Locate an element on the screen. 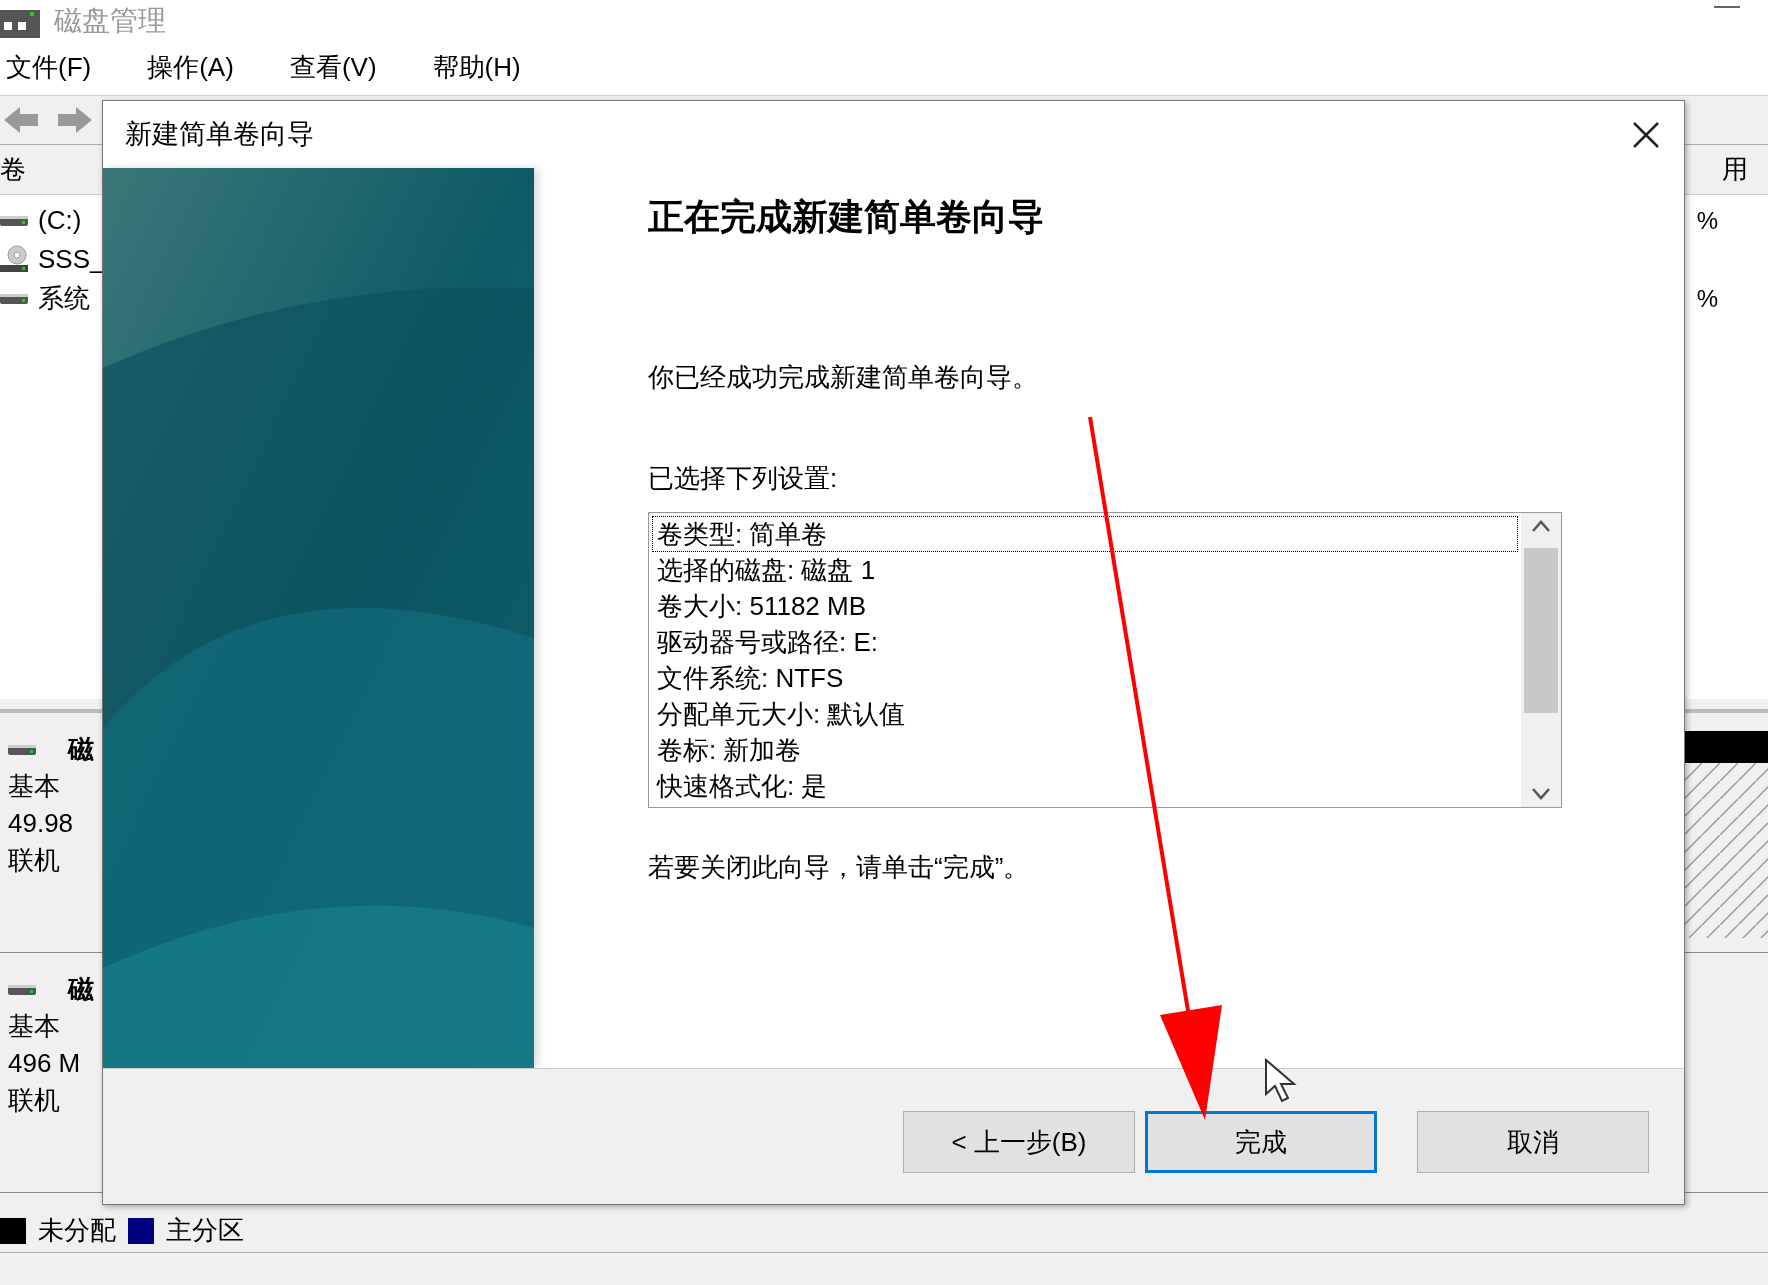 The height and width of the screenshot is (1285, 1768). legend-label: 主分区 is located at coordinates (205, 1230).